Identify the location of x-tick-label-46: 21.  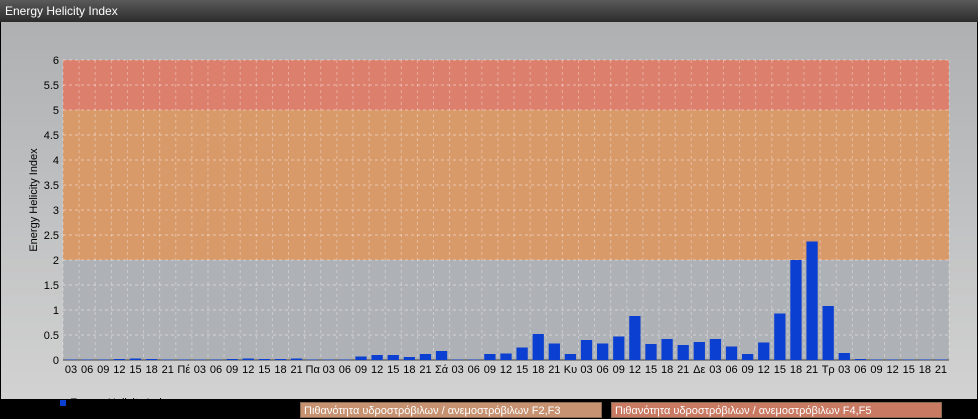
(812, 370).